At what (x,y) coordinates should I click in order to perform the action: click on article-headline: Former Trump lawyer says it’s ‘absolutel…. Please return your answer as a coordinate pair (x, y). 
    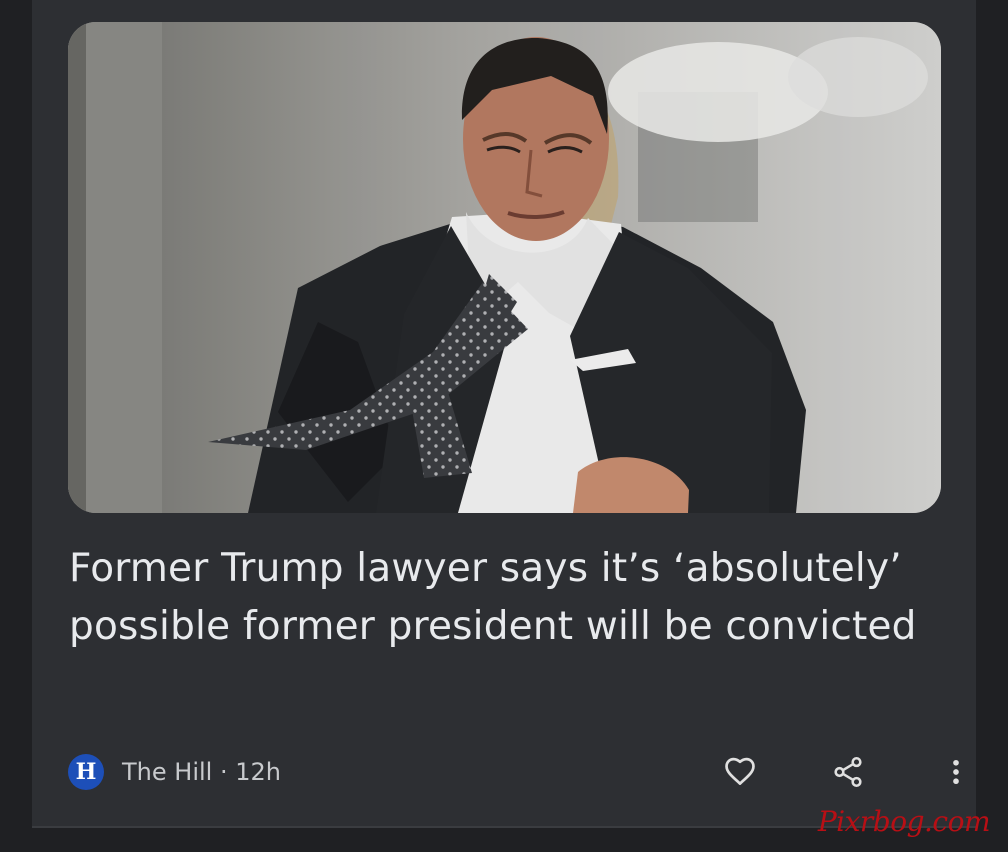
    Looking at the image, I should click on (514, 598).